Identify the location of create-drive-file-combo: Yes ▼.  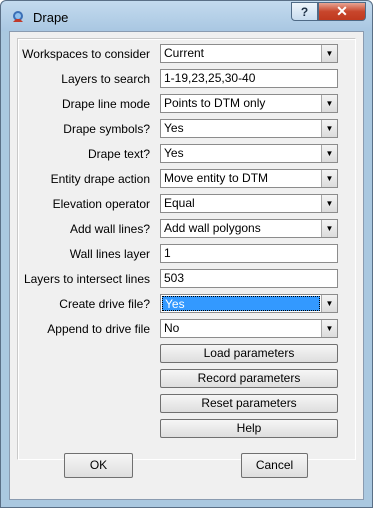
(249, 303).